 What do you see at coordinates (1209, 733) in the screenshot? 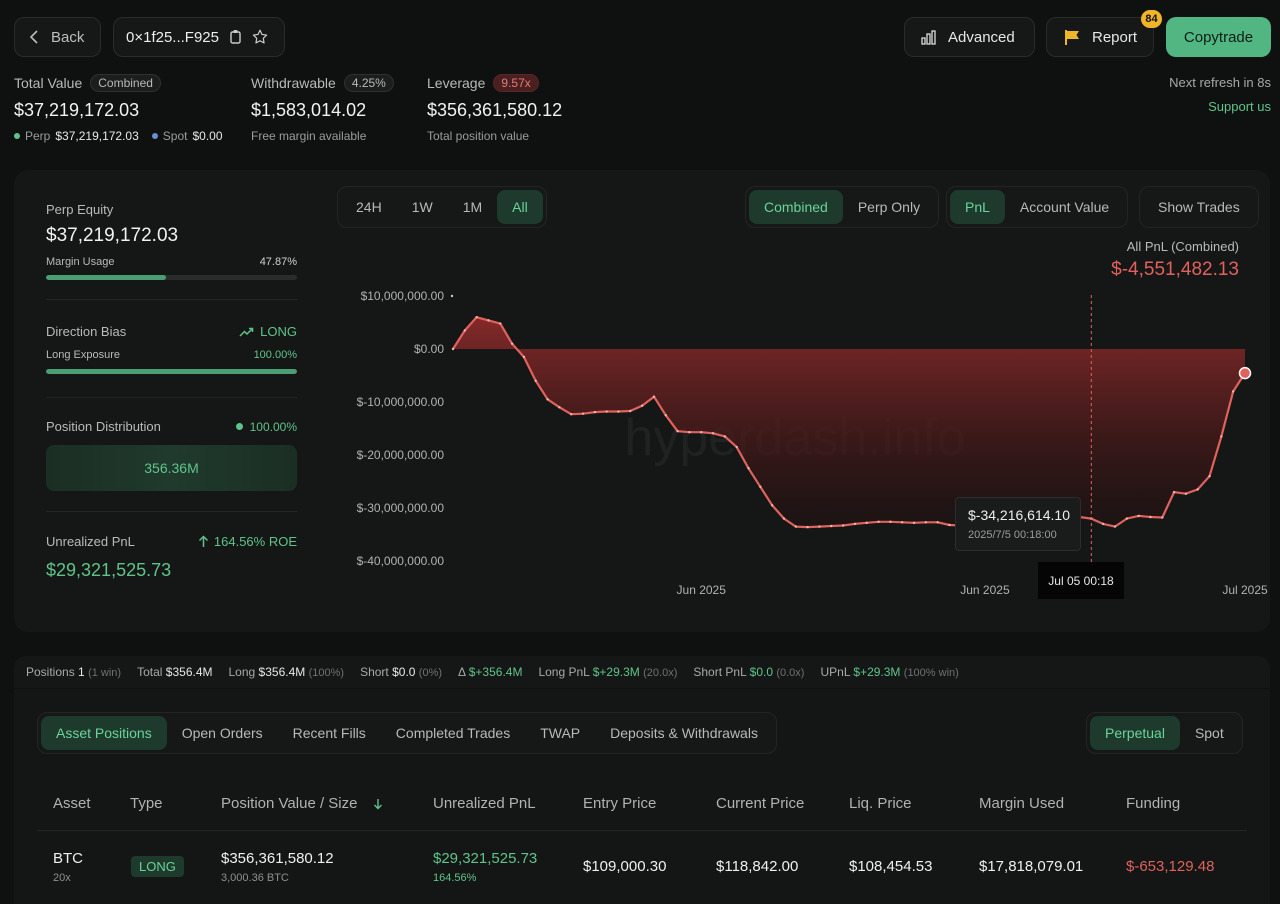
I see `market-tab-spot: Spot` at bounding box center [1209, 733].